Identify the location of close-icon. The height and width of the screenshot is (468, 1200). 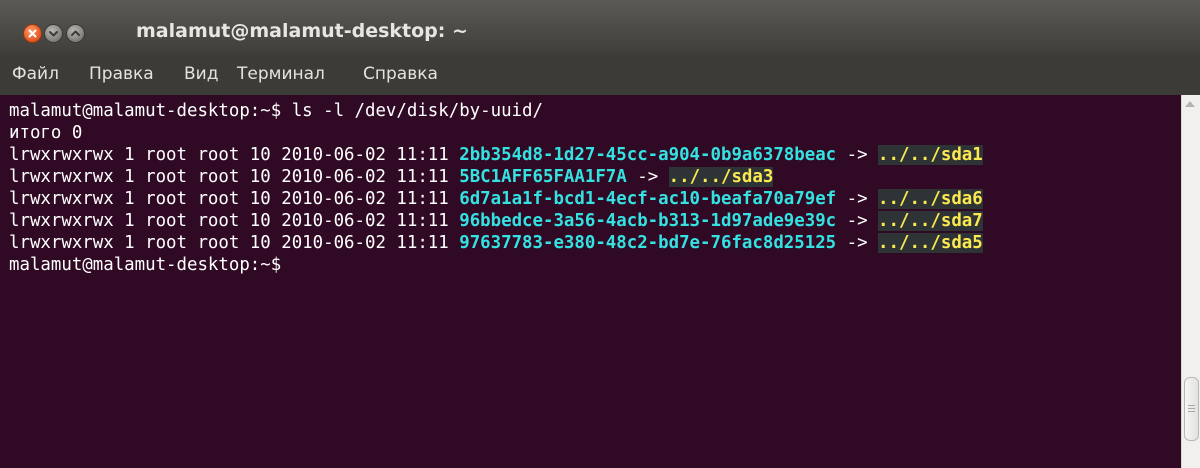
(32, 33).